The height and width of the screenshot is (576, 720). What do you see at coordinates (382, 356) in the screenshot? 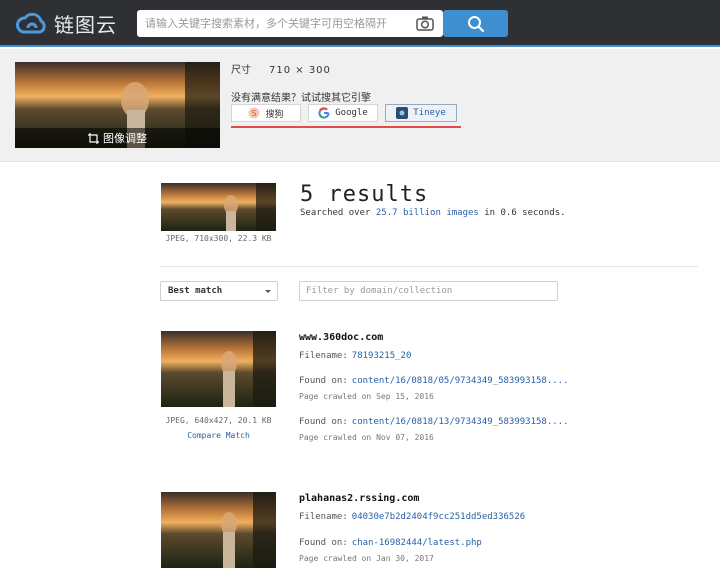
I see `filename-link: 78193215_20` at bounding box center [382, 356].